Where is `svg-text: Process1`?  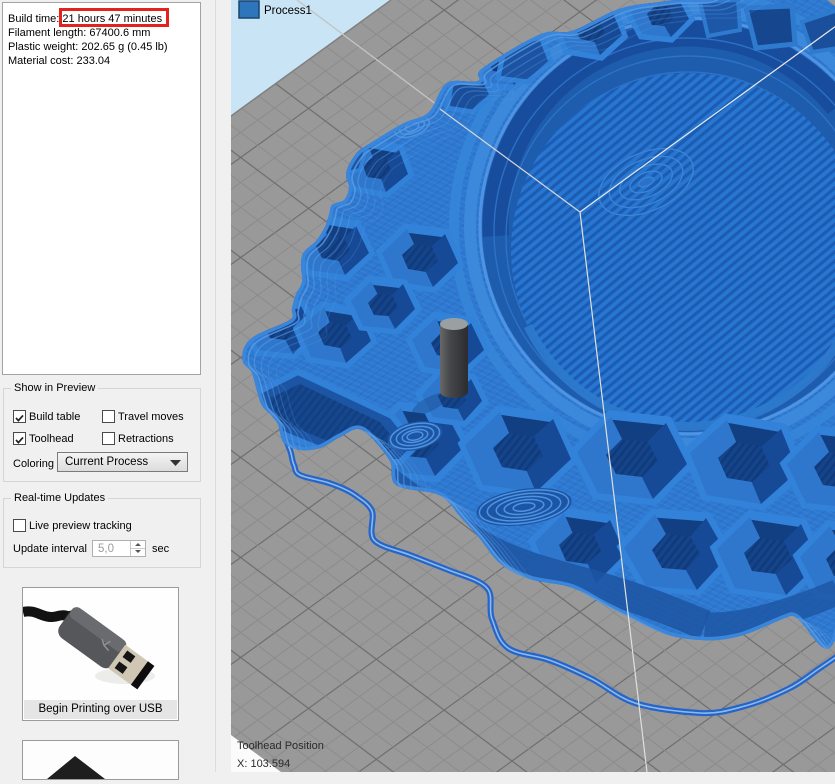 svg-text: Process1 is located at coordinates (288, 11).